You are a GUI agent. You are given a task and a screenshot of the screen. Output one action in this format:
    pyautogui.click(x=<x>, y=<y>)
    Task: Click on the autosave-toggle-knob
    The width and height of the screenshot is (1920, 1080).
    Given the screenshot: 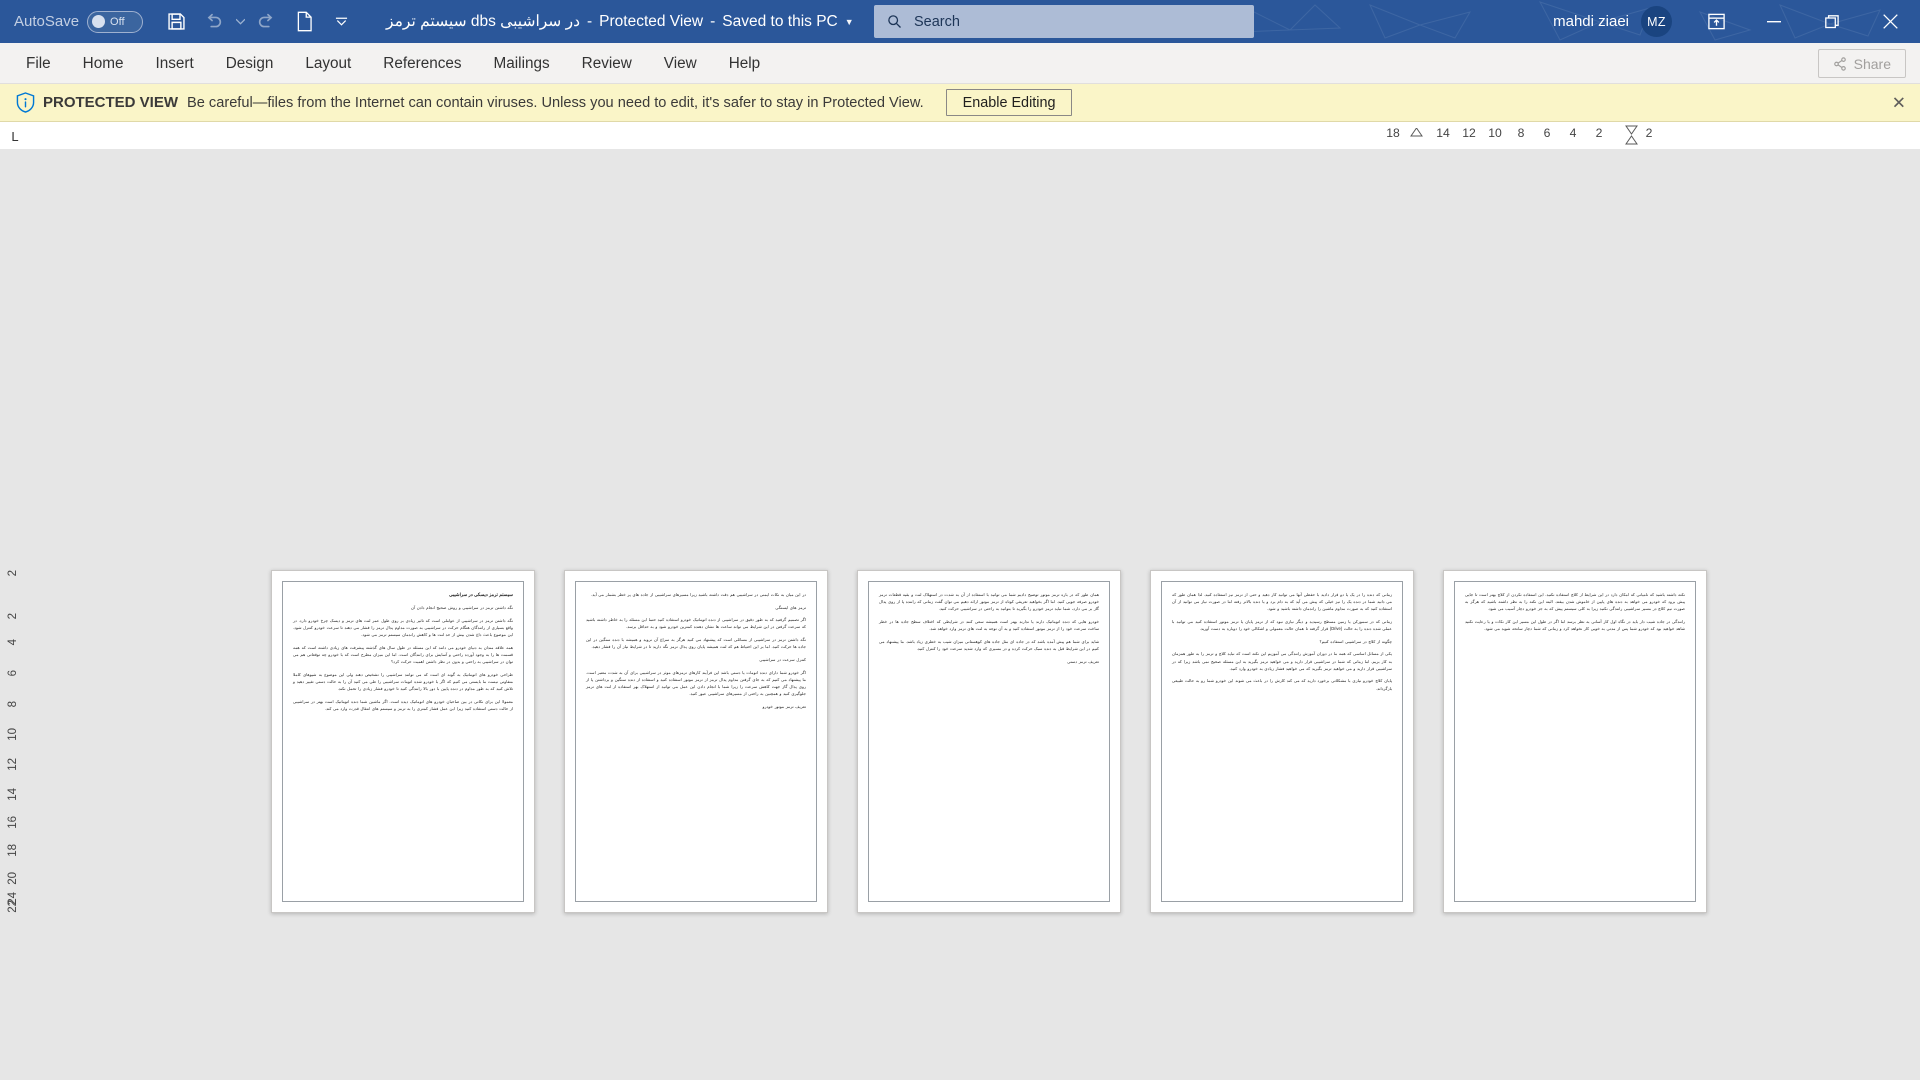 What is the action you would take?
    pyautogui.click(x=99, y=21)
    